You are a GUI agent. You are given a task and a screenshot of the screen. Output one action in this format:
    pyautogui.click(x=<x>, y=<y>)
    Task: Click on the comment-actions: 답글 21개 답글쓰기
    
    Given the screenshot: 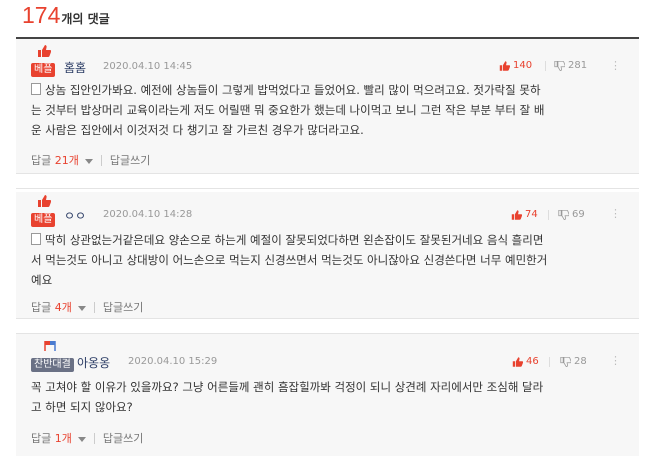 What is the action you would take?
    pyautogui.click(x=90, y=160)
    